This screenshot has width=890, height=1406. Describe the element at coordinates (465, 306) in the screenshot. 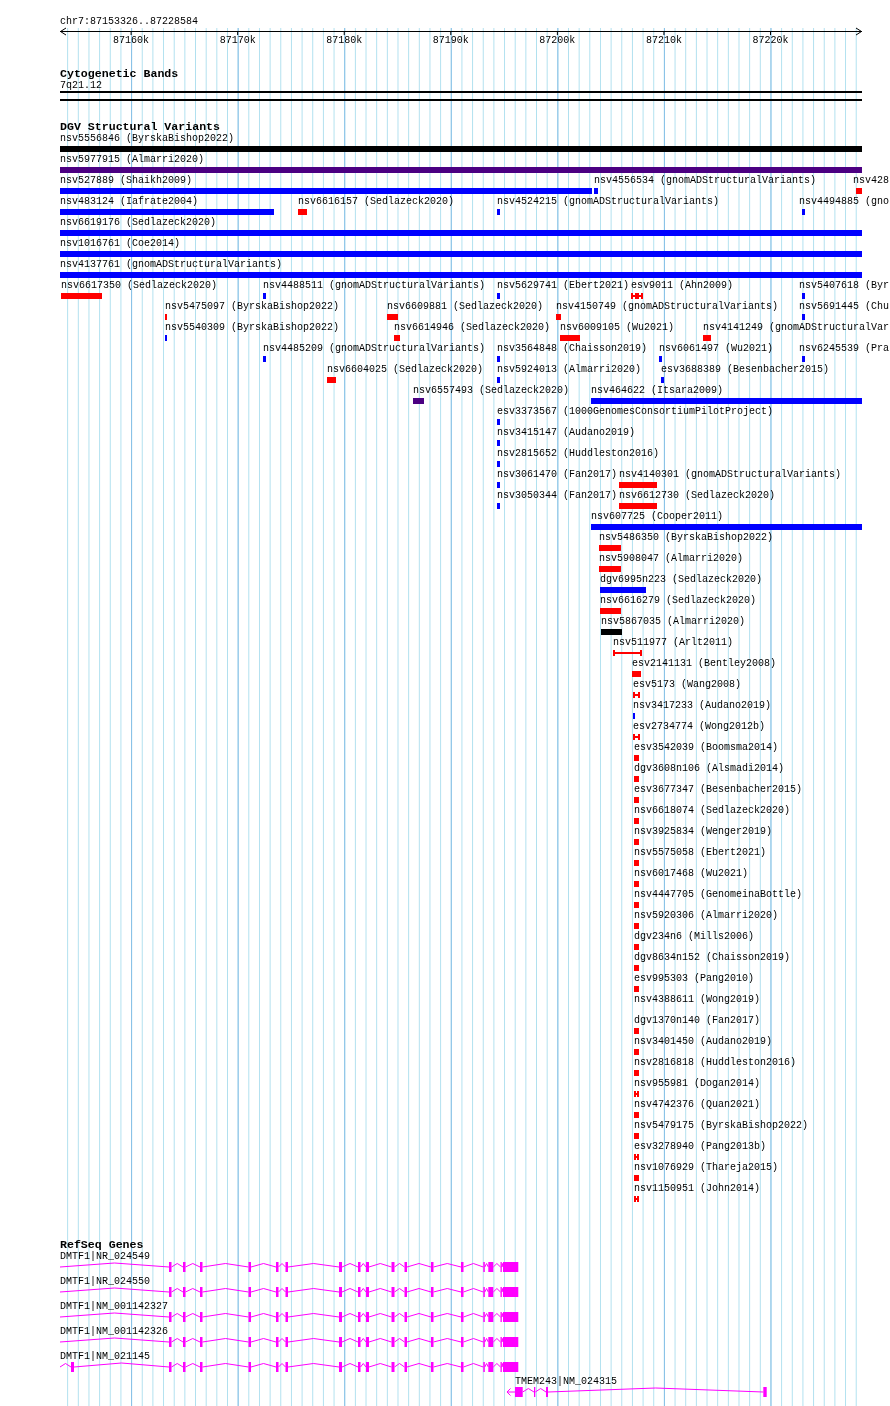

I see `variant-label: nsv6609881 (Sedlazeck2020)` at that location.